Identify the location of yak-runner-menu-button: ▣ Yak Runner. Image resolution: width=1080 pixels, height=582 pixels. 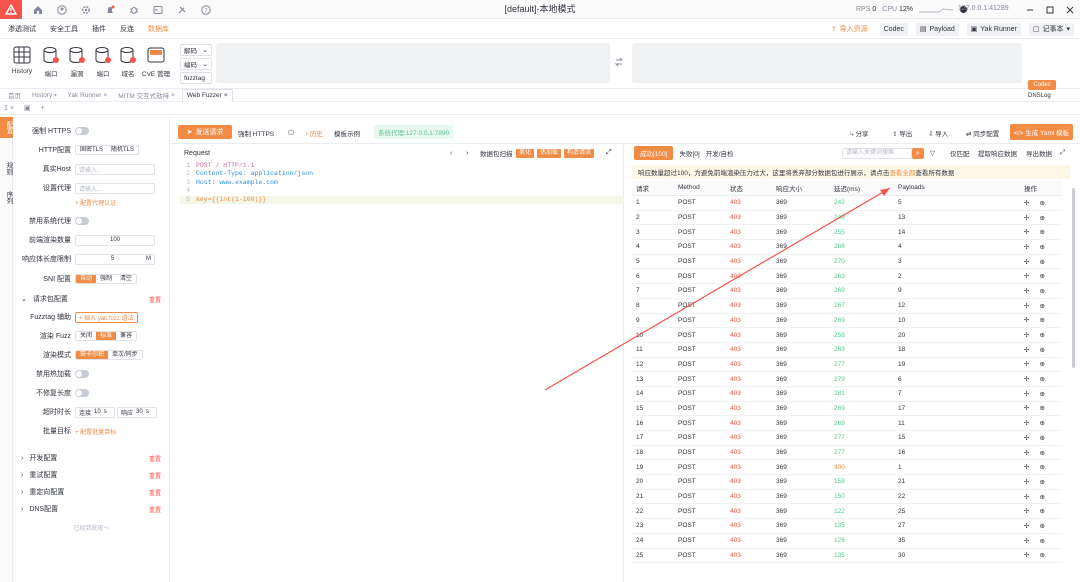
(993, 29).